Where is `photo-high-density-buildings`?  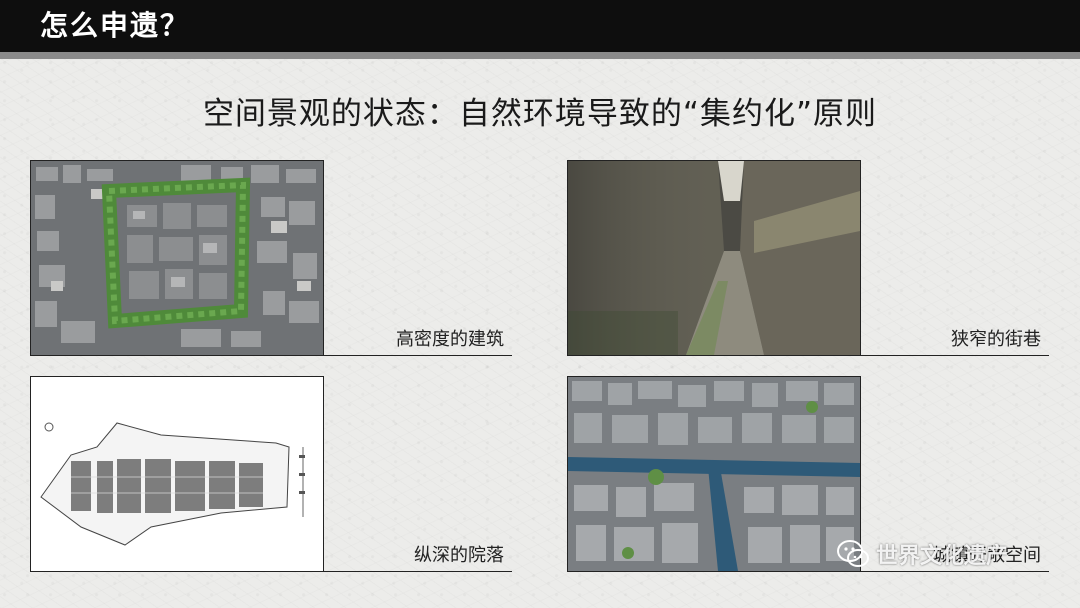 photo-high-density-buildings is located at coordinates (177, 258).